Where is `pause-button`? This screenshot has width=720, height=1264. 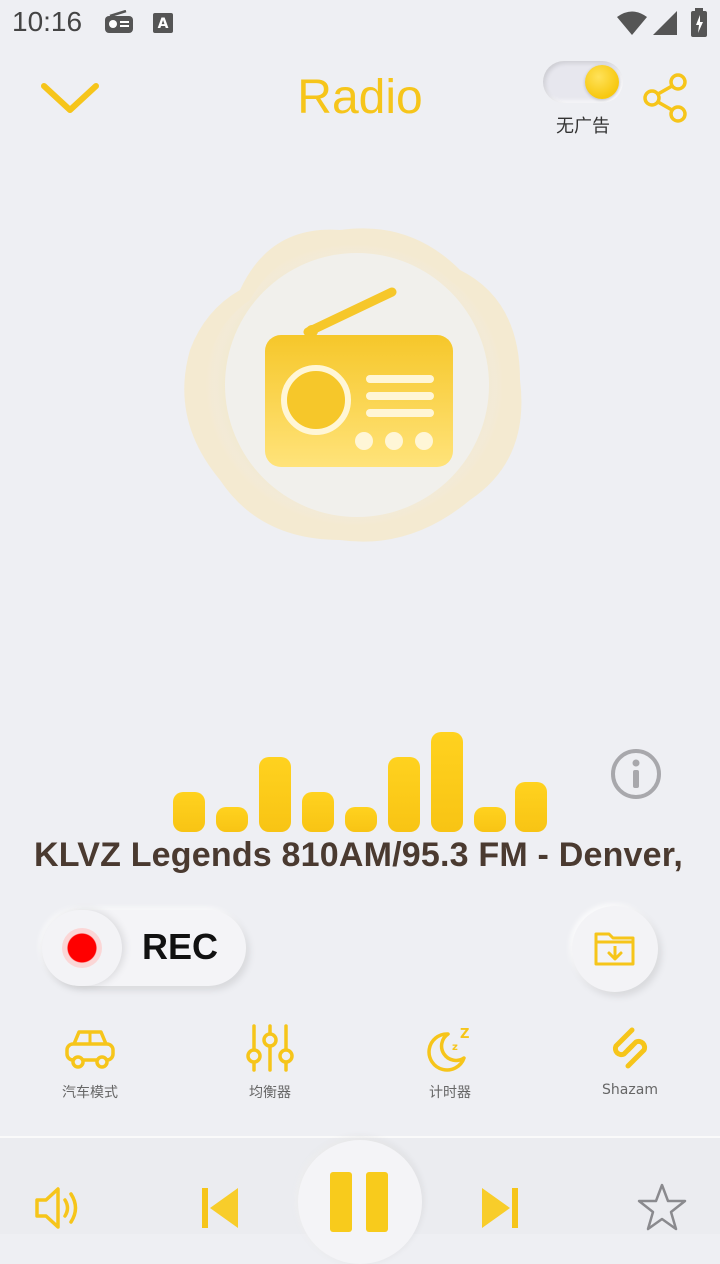 pause-button is located at coordinates (360, 1202).